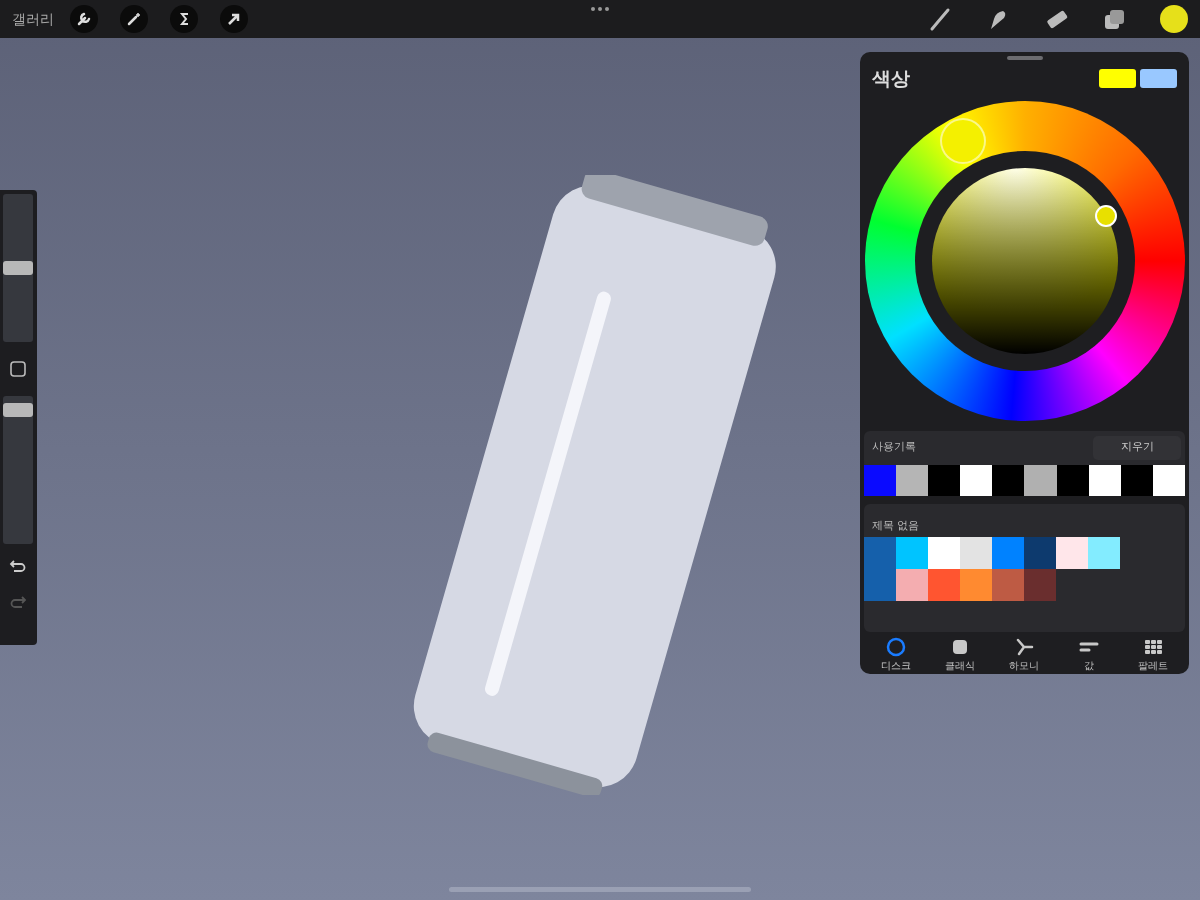 The image size is (1200, 900). I want to click on mode-tab: 클래식, so click(960, 655).